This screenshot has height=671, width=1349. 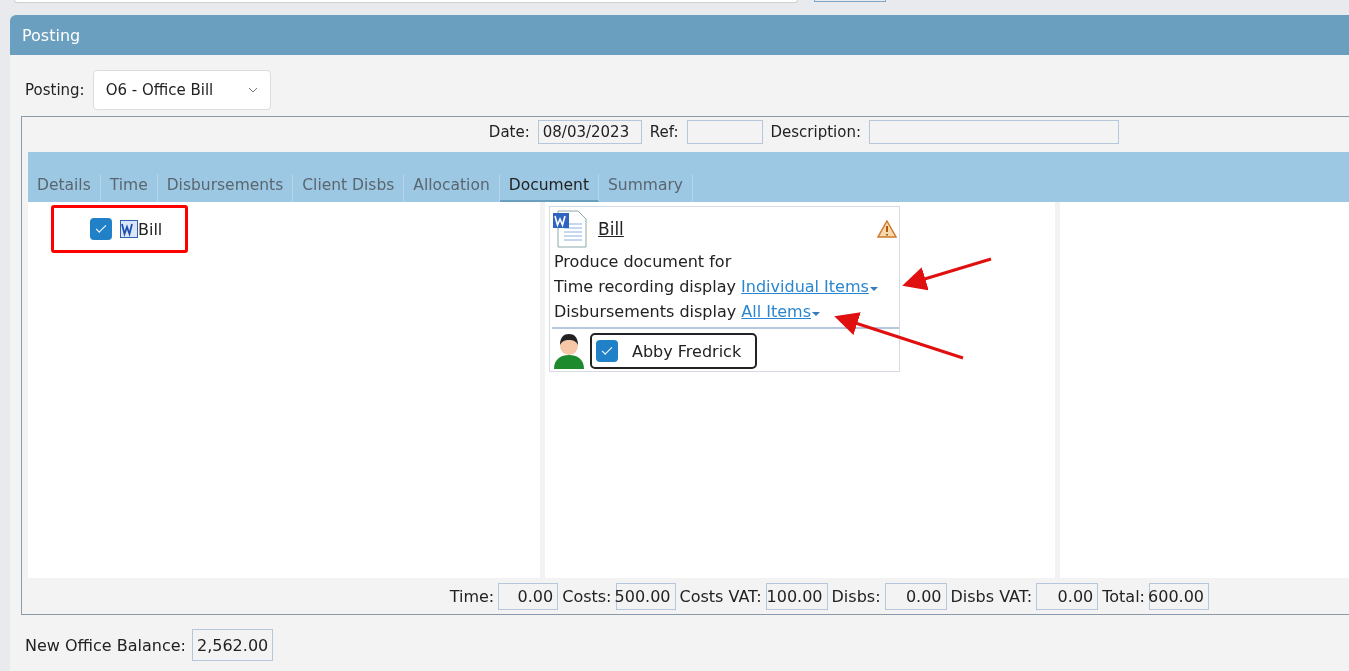 What do you see at coordinates (674, 351) in the screenshot?
I see `recipient-option: Abby Fredrick` at bounding box center [674, 351].